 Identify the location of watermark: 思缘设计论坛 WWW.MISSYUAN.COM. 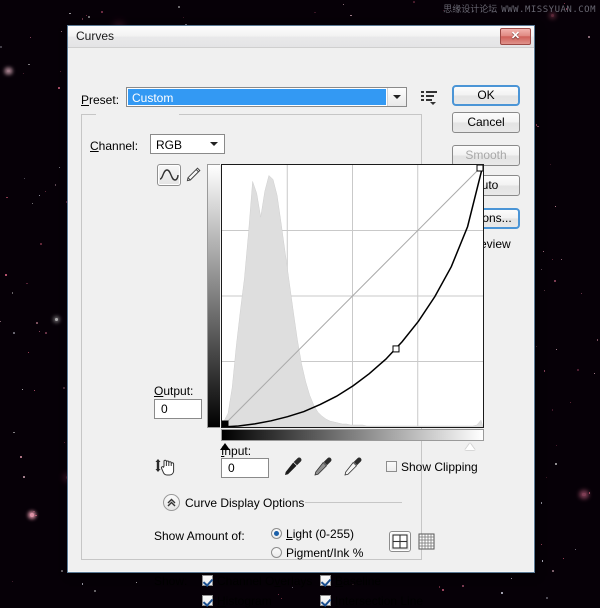
(519, 8).